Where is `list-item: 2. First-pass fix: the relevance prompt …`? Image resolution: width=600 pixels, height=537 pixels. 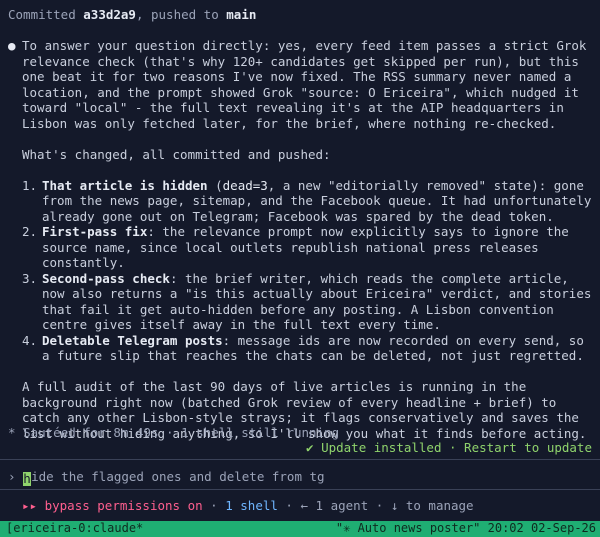 list-item: 2. First-pass fix: the relevance prompt … is located at coordinates (299, 247).